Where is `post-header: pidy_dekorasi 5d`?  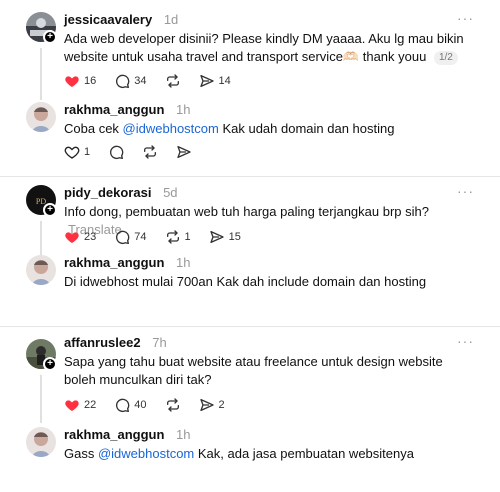
post-header: pidy_dekorasi 5d is located at coordinates (121, 192).